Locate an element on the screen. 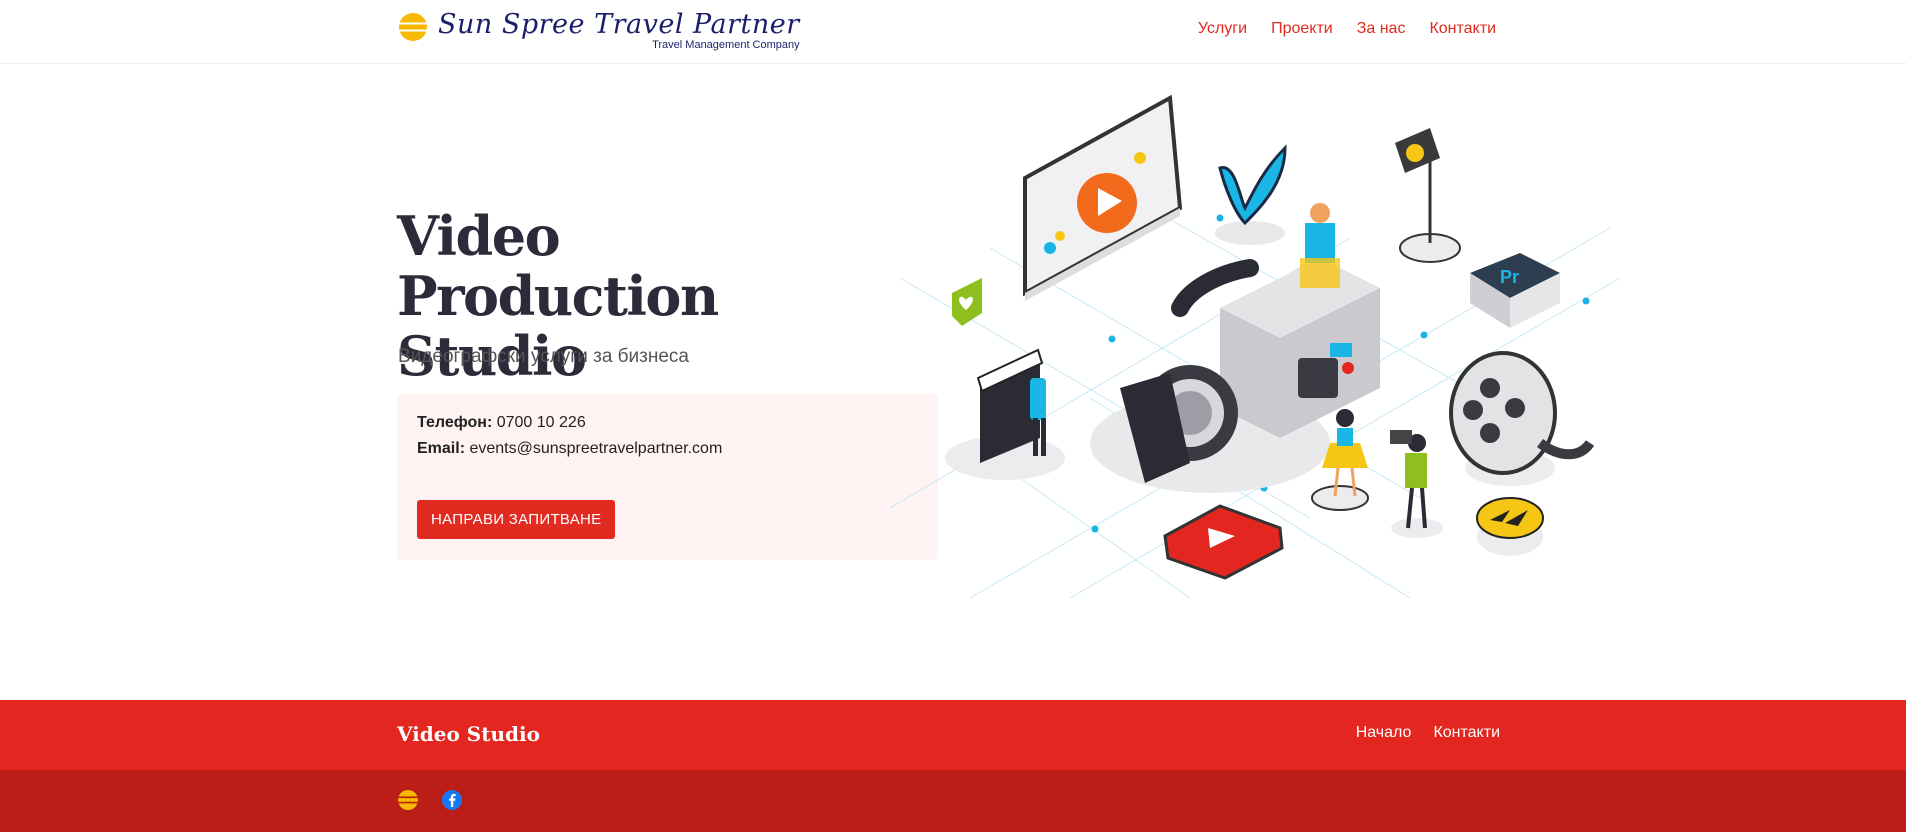 The height and width of the screenshot is (832, 1906). phone-label: Телефон: is located at coordinates (455, 422).